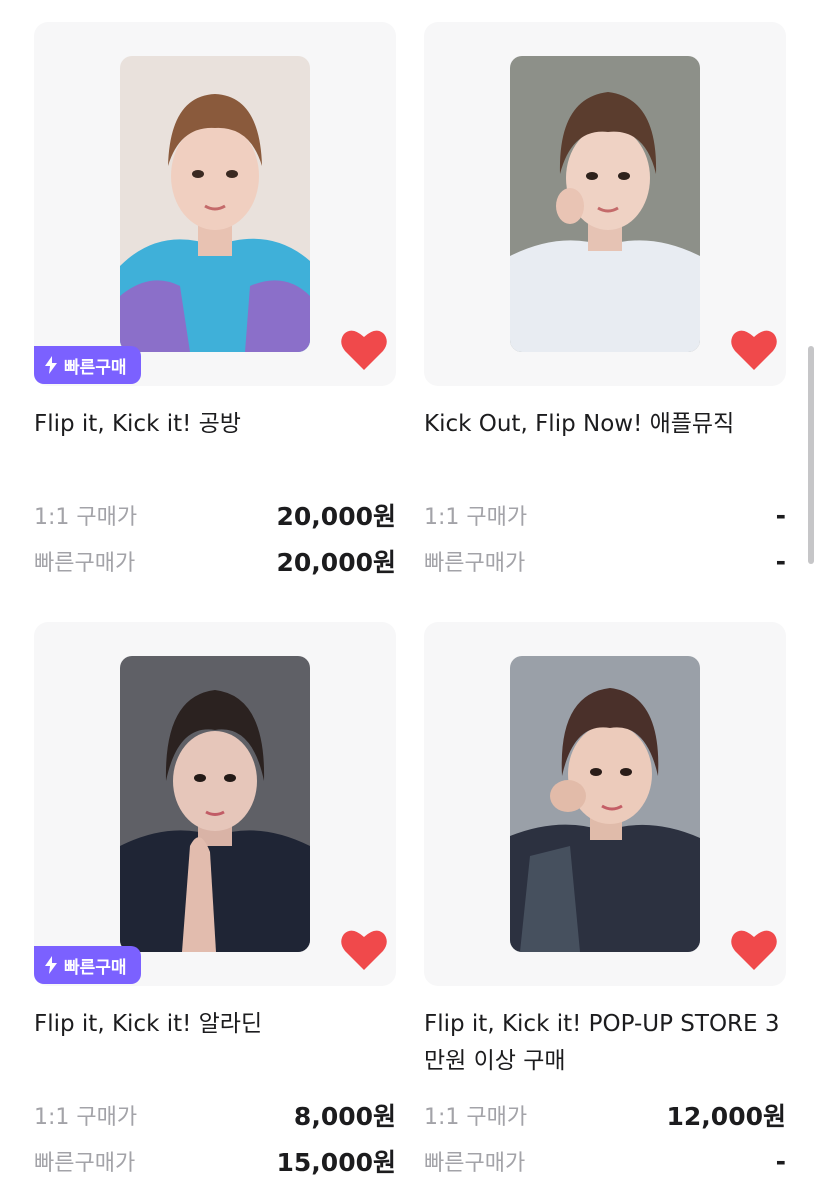 Image resolution: width=820 pixels, height=1200 pixels. Describe the element at coordinates (215, 1043) in the screenshot. I see `product-title: Flip it, Kick it! 알라딘` at that location.